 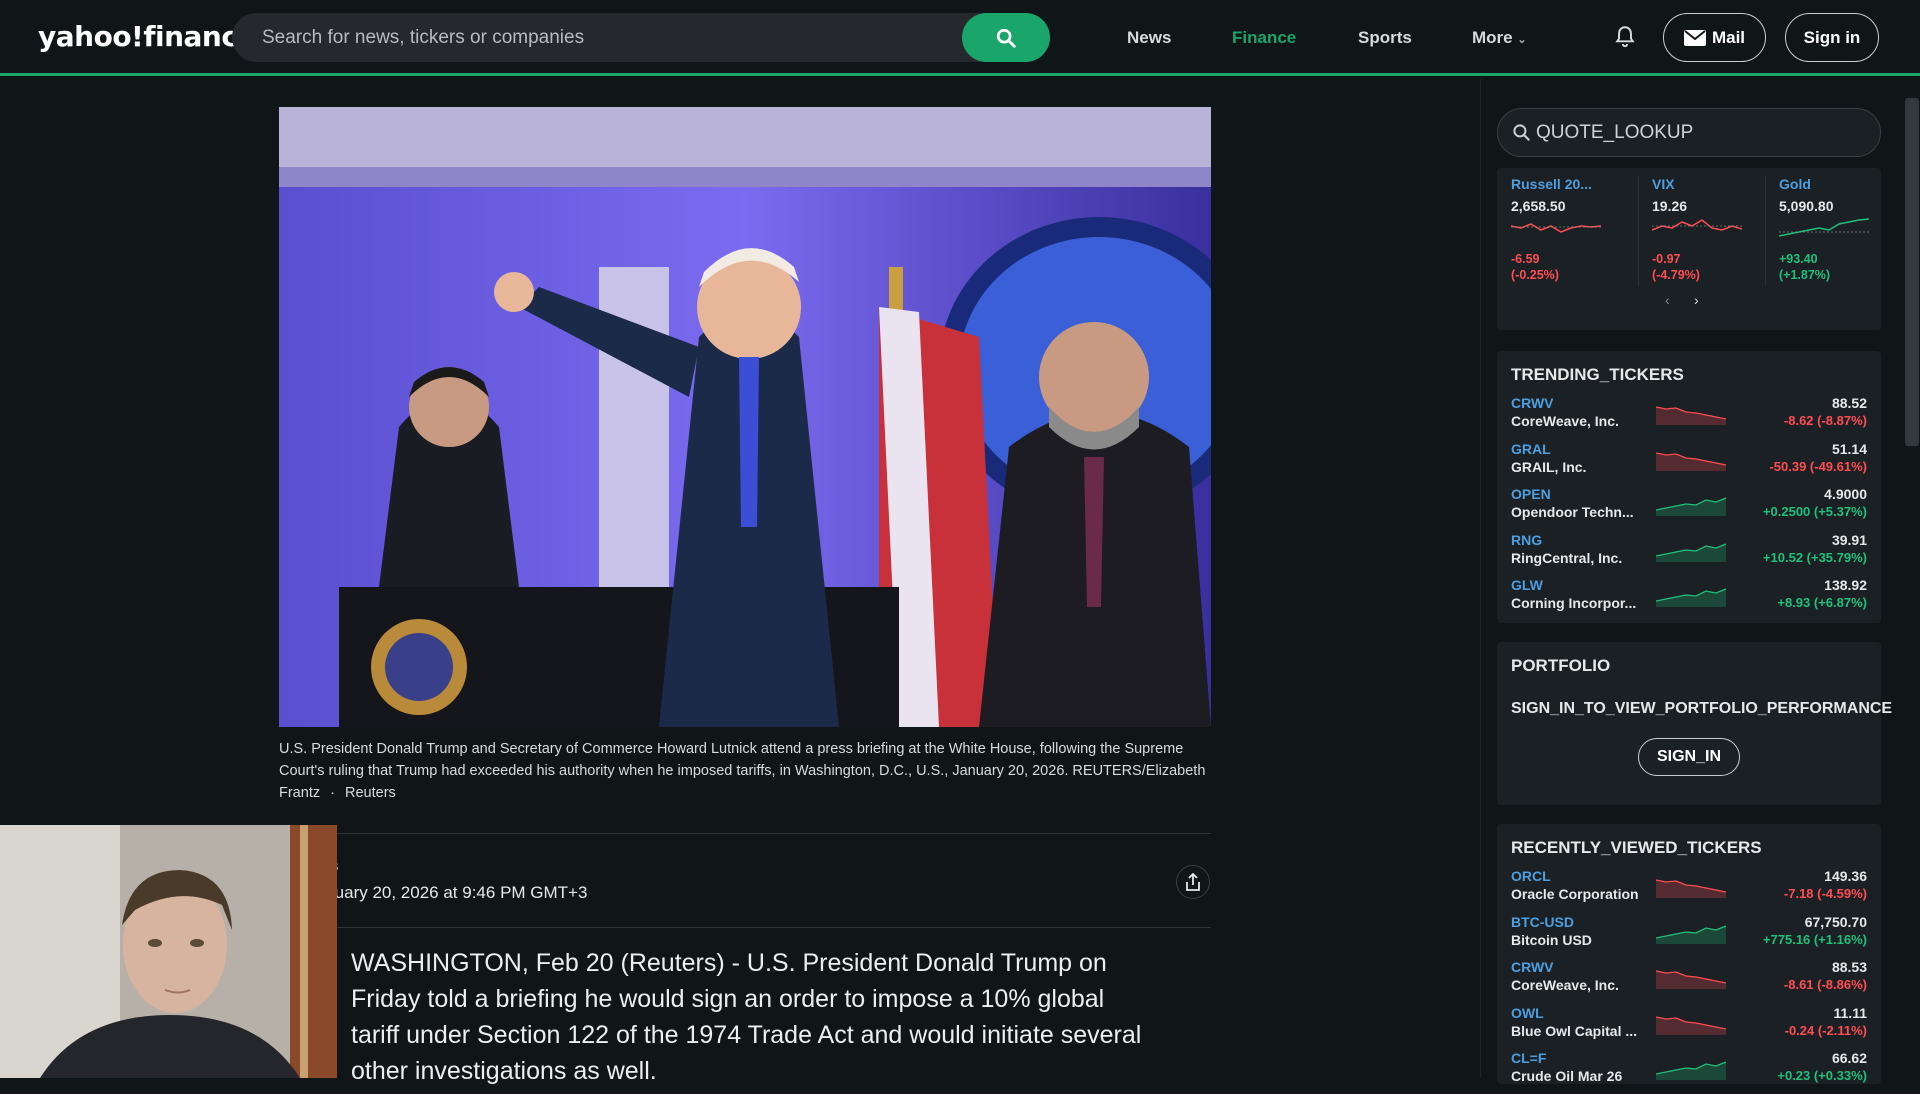 What do you see at coordinates (1818, 466) in the screenshot?
I see `ticker-change: -50.39 (-49.61%)` at bounding box center [1818, 466].